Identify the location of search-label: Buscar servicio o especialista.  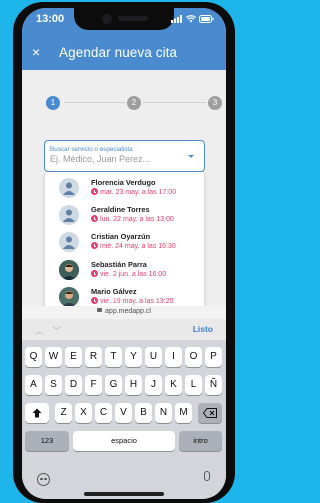
(91, 149).